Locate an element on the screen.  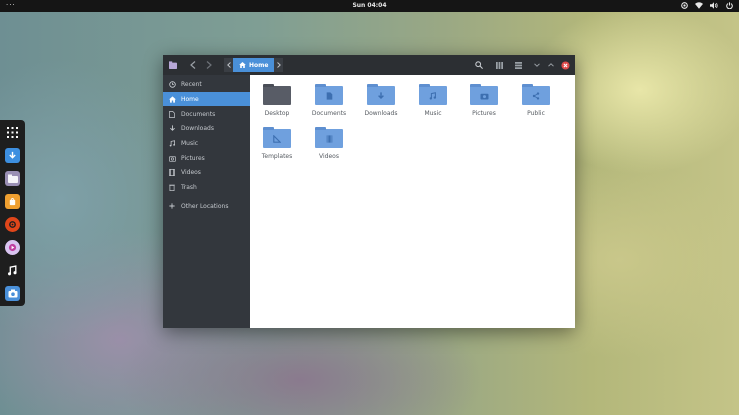
wifi-icon is located at coordinates (699, 5).